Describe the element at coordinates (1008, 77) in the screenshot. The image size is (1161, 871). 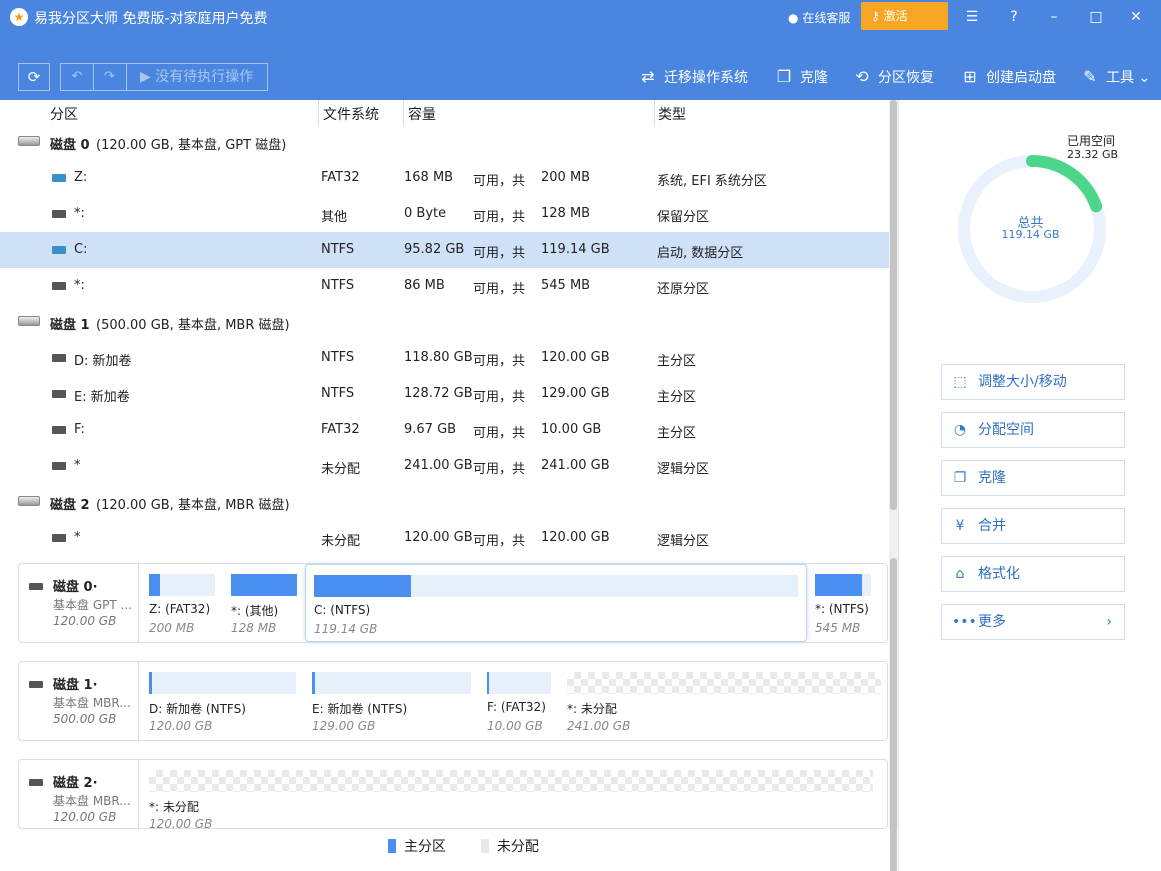
I see `bootable-media-button: ⊞ 创建启动盘` at that location.